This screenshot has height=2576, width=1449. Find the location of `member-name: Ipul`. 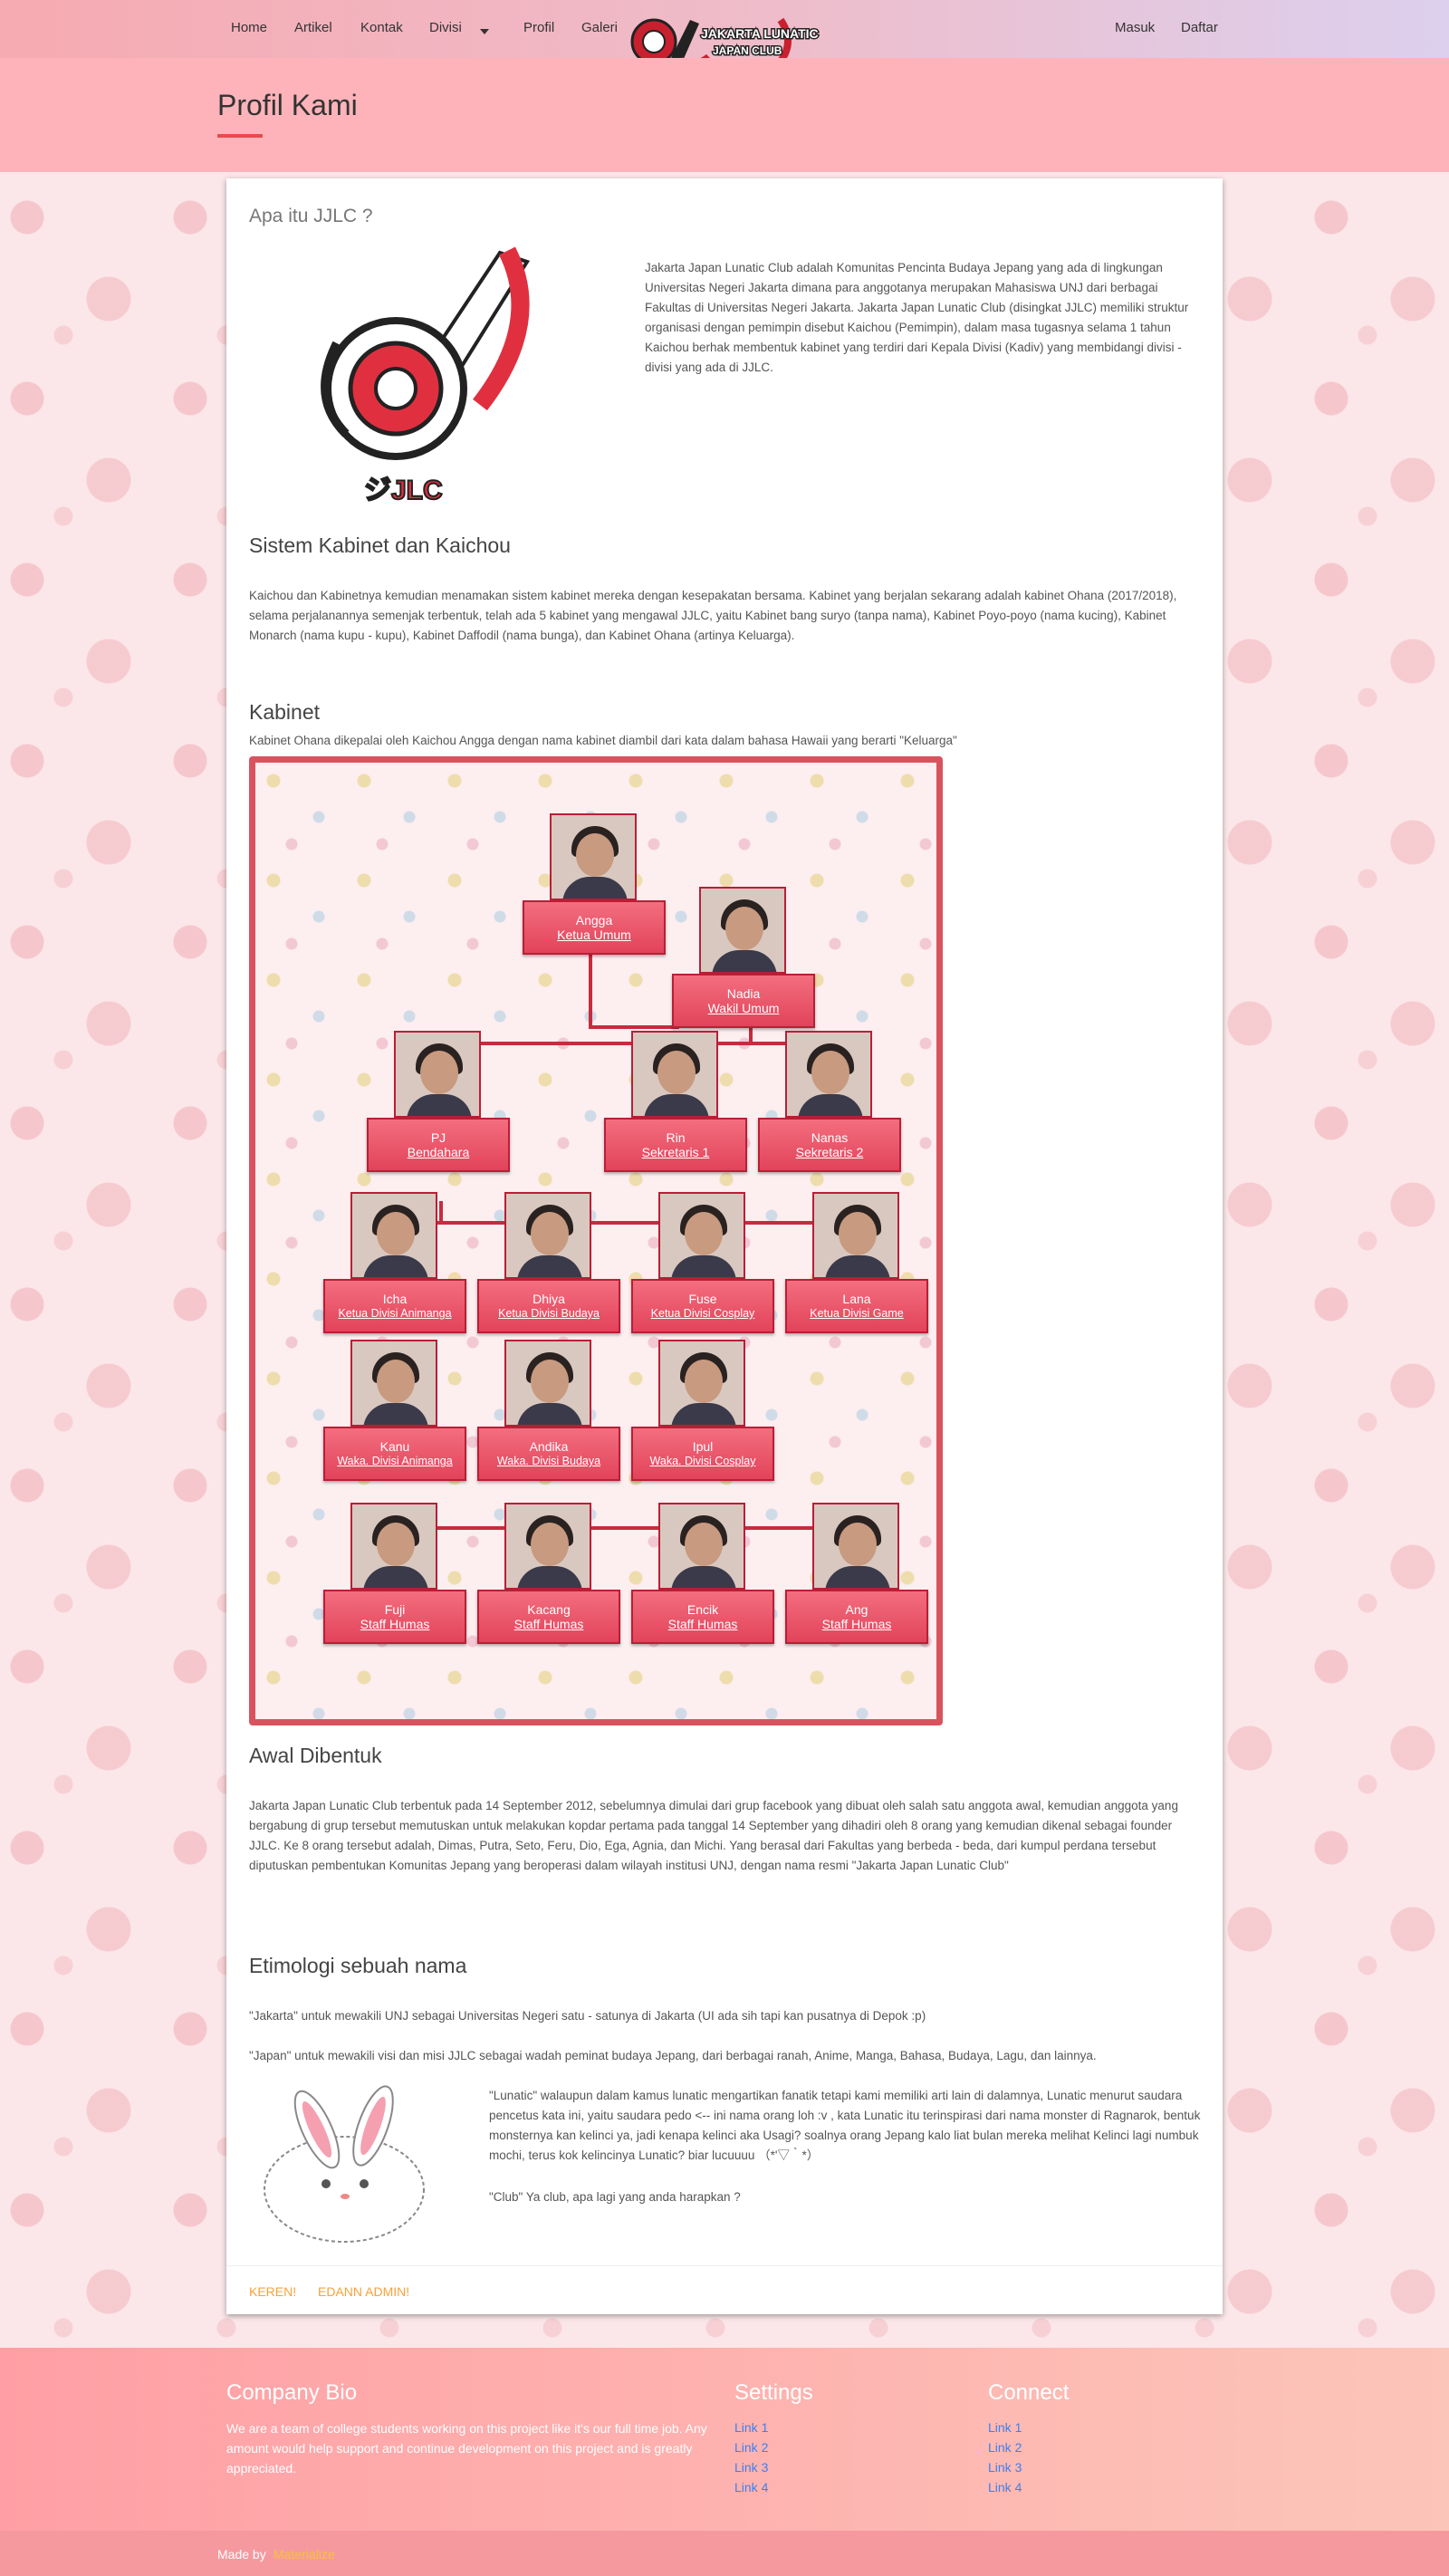

member-name: Ipul is located at coordinates (703, 1446).